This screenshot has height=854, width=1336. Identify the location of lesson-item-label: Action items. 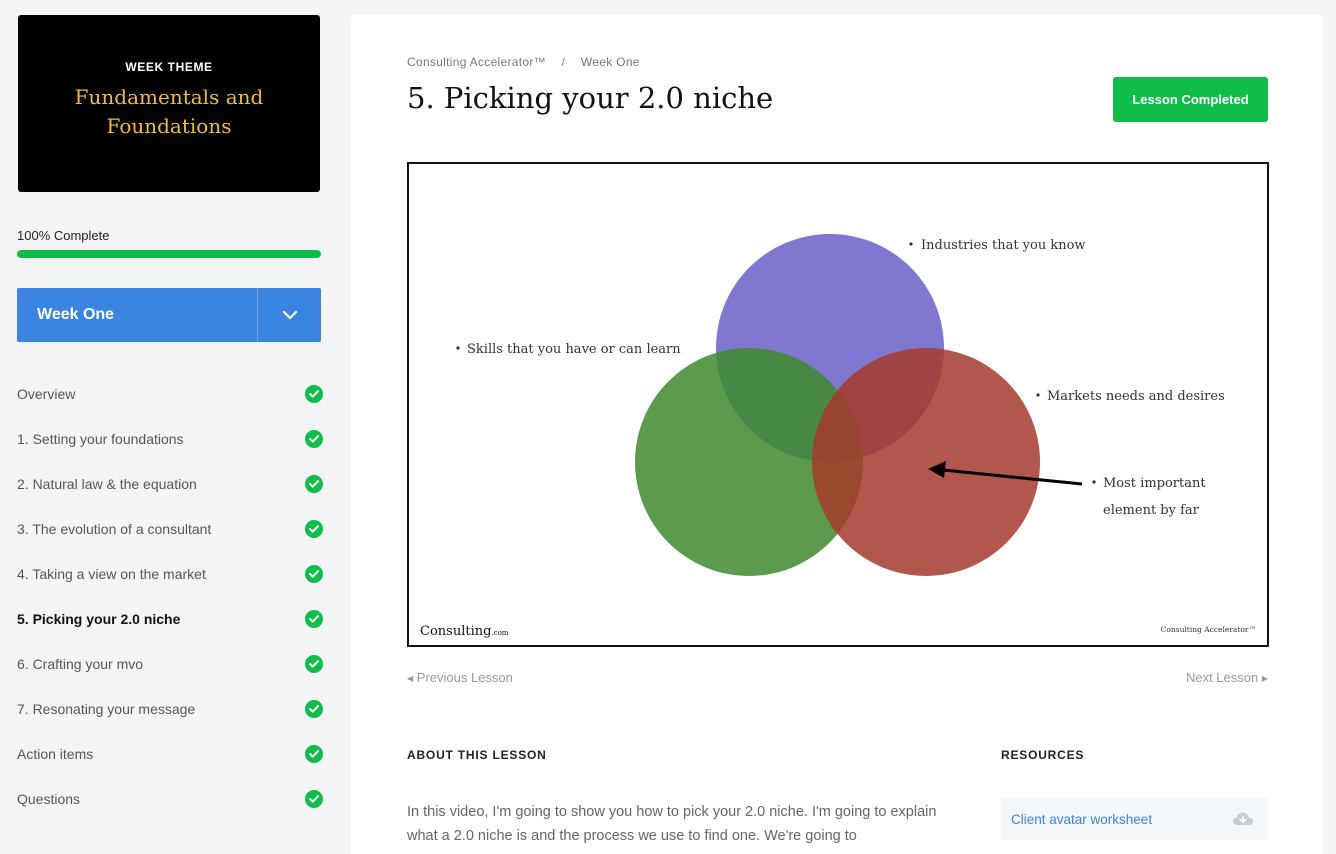
(55, 753).